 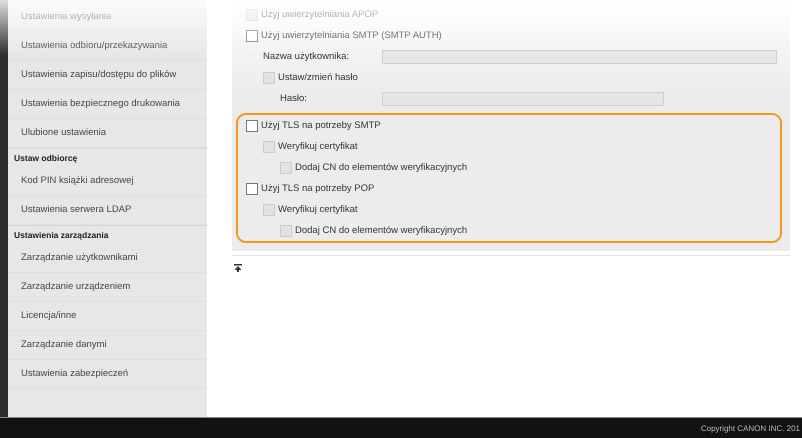 I want to click on checkbox-label: Użyj TLS na potrzeby SMTP, so click(x=321, y=125).